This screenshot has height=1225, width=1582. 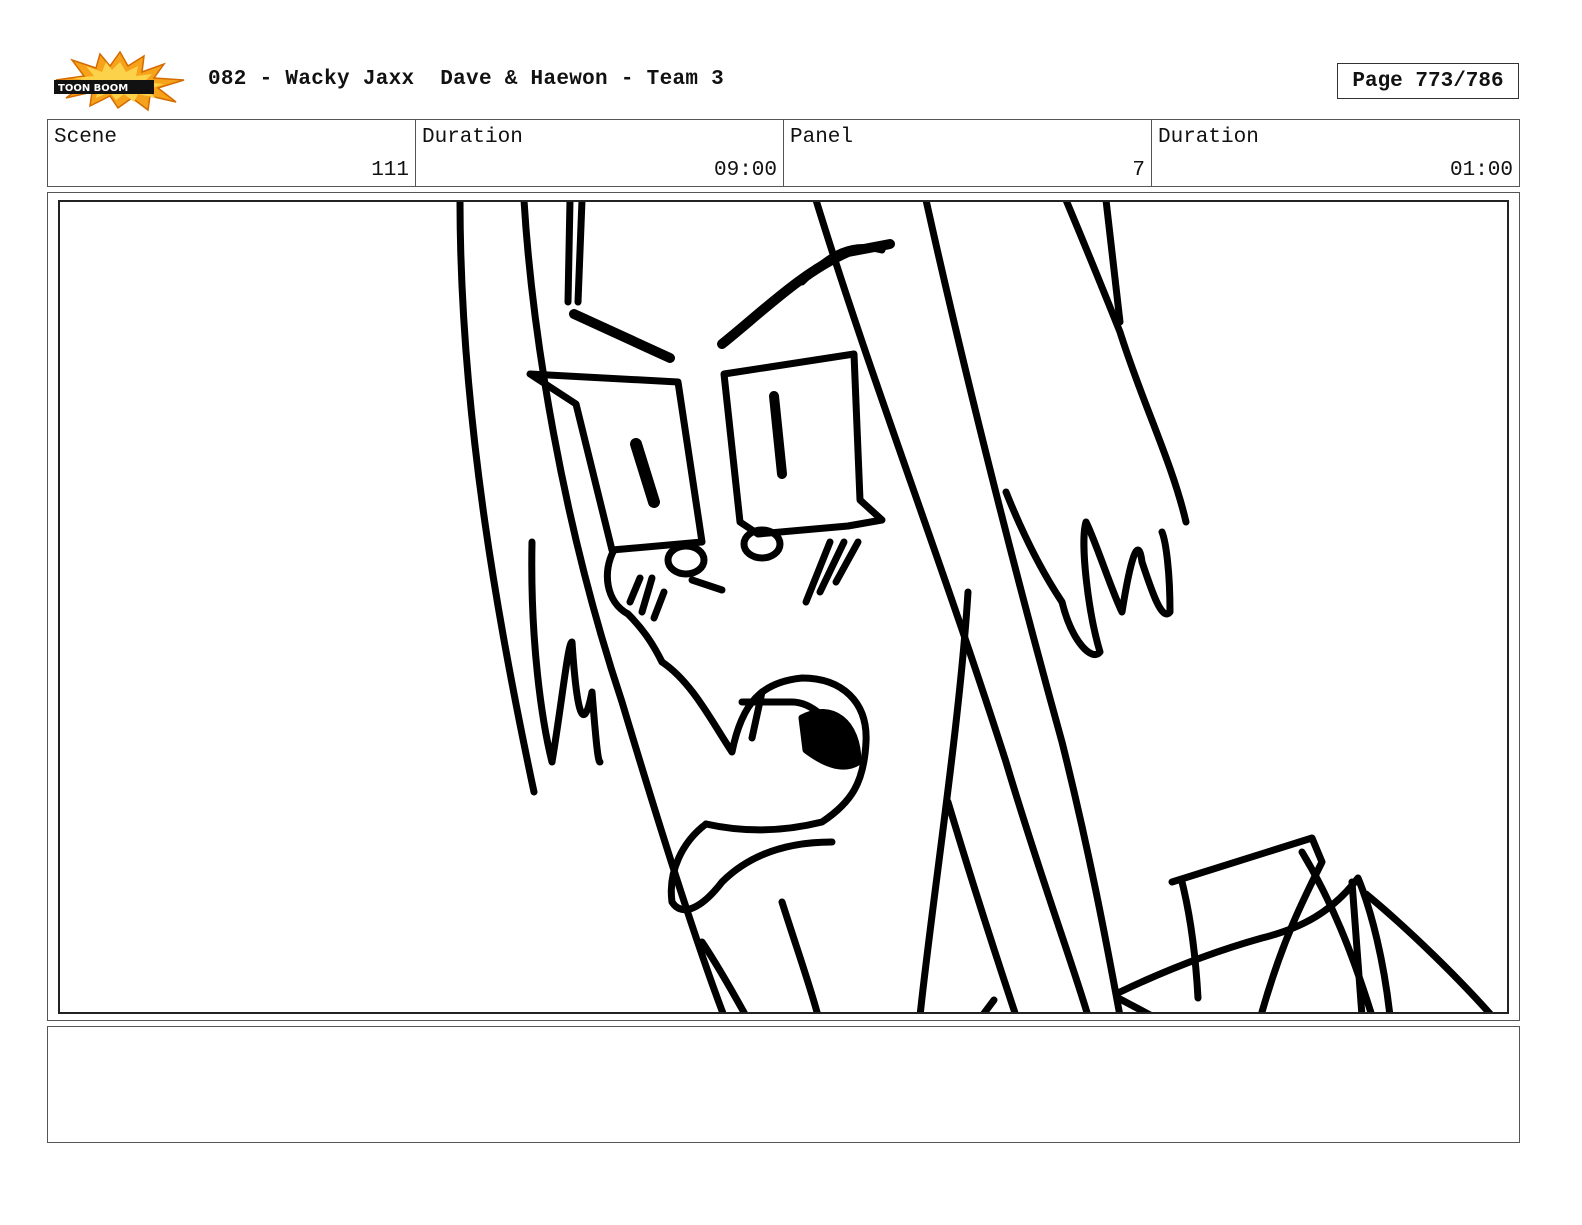 I want to click on scene-cell: Scene 111, so click(x=232, y=153).